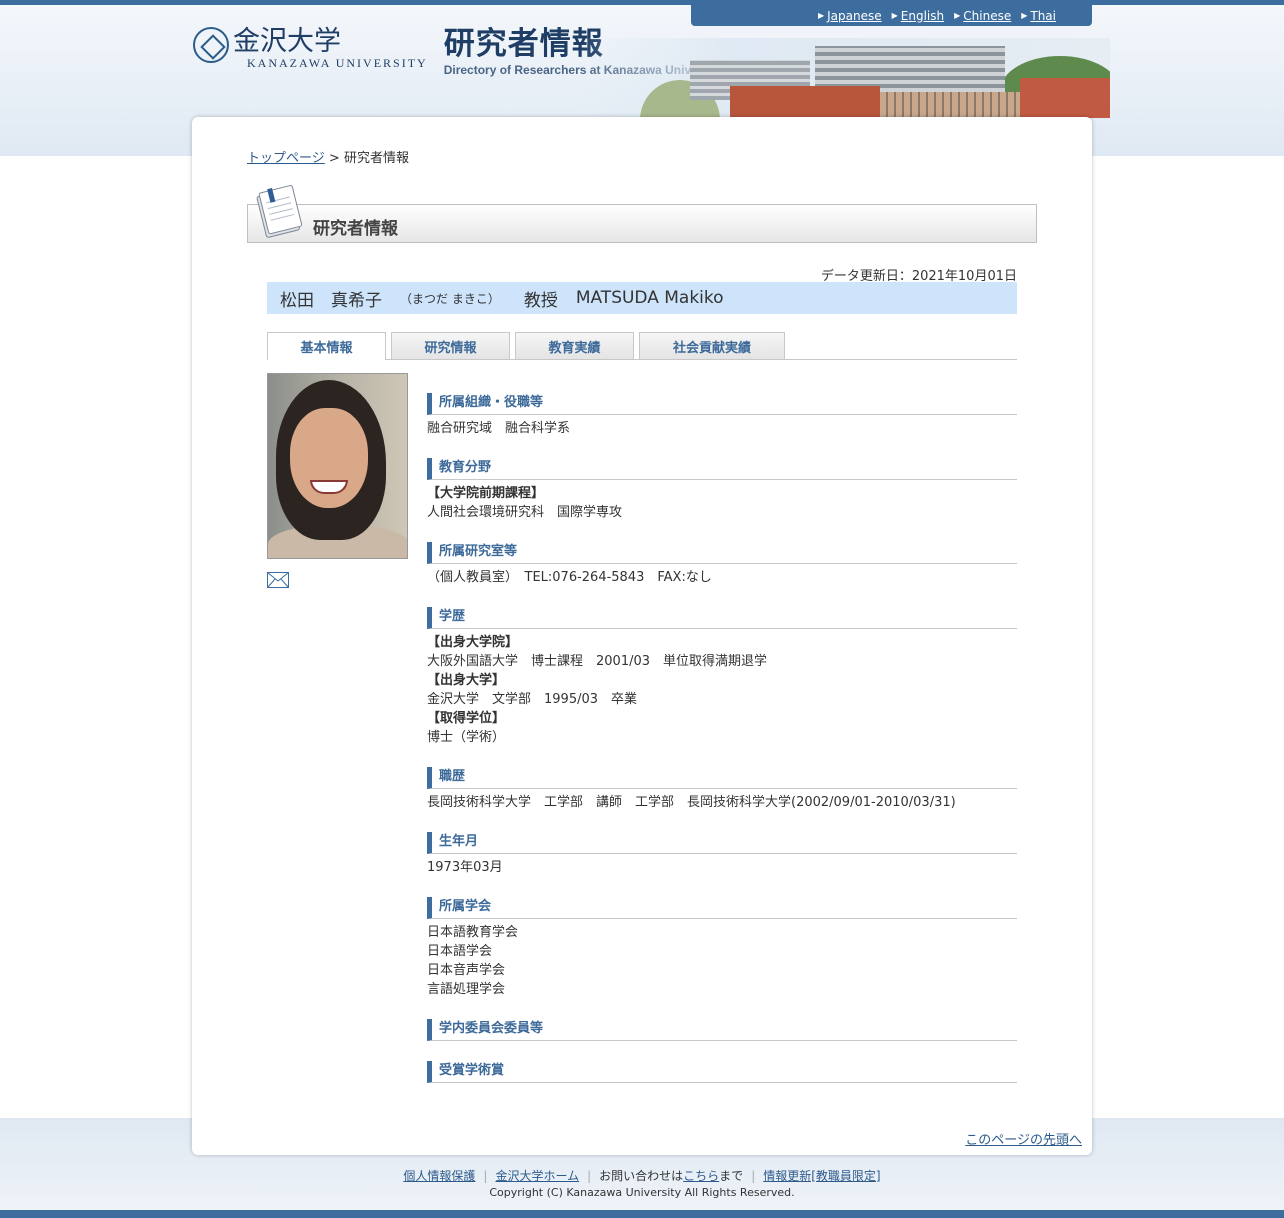  Describe the element at coordinates (537, 1176) in the screenshot. I see `footer-home-link: 金沢大学ホーム` at that location.